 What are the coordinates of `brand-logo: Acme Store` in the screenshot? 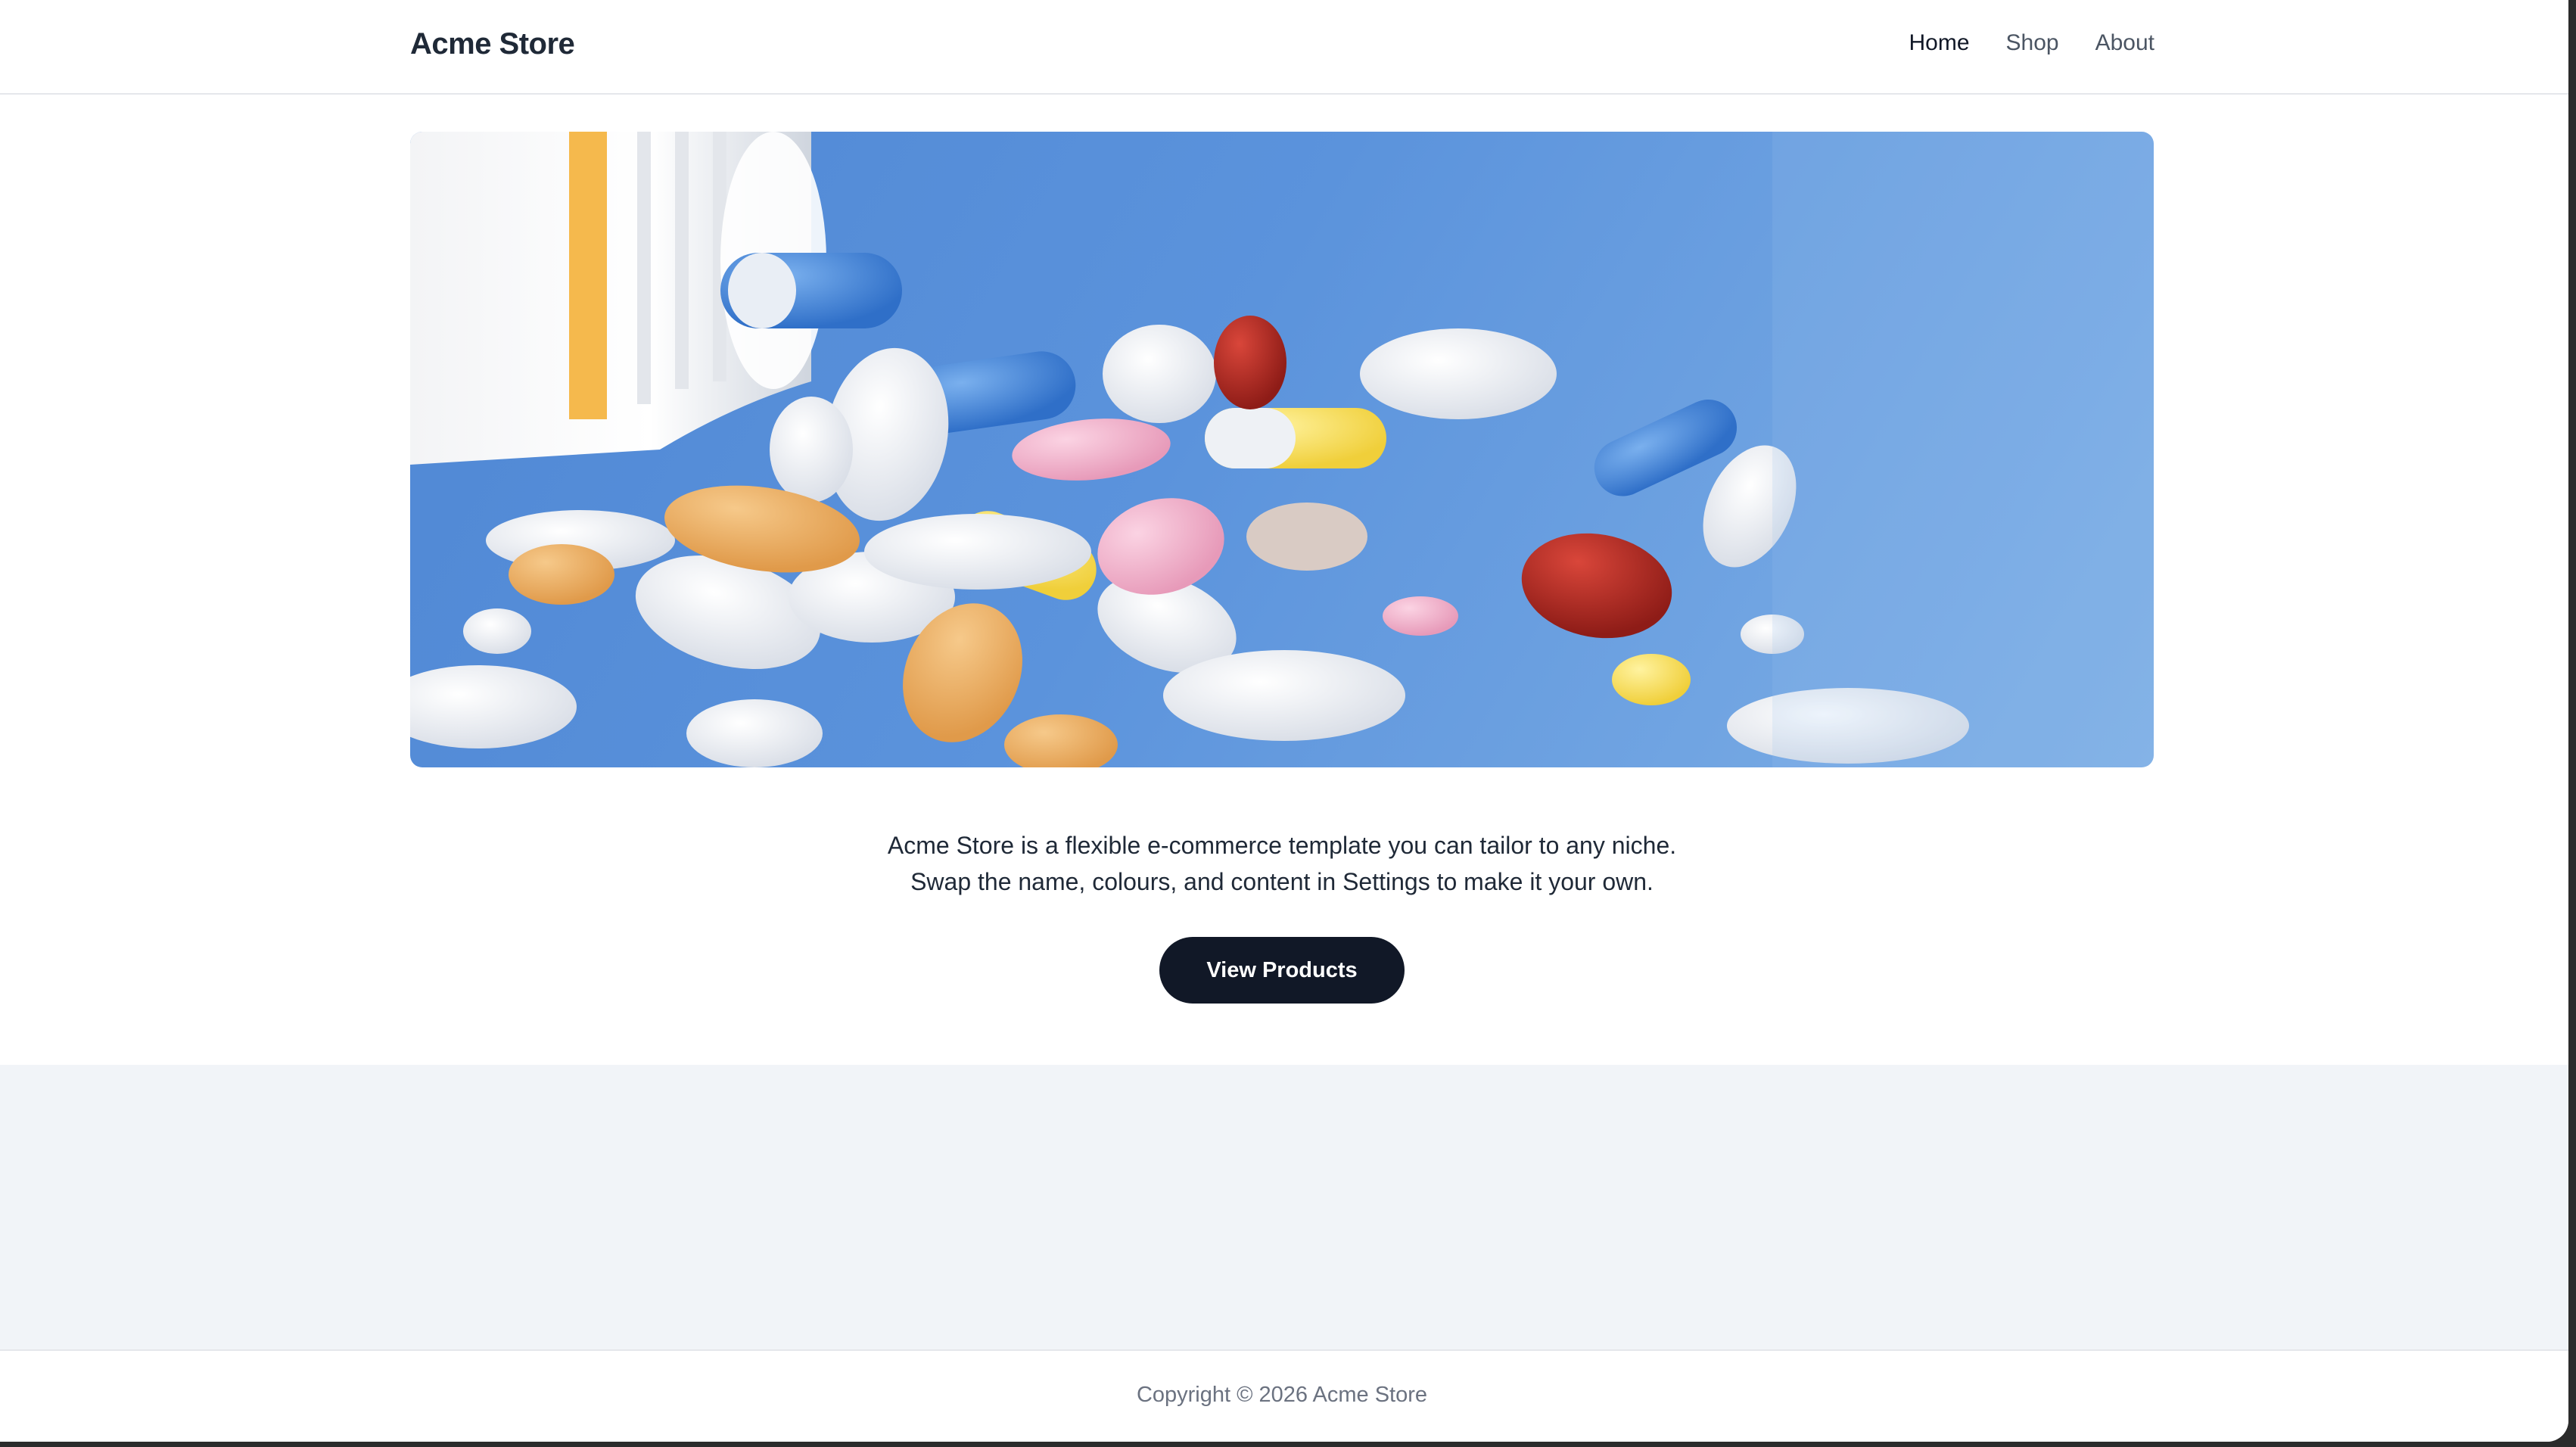 It's located at (493, 44).